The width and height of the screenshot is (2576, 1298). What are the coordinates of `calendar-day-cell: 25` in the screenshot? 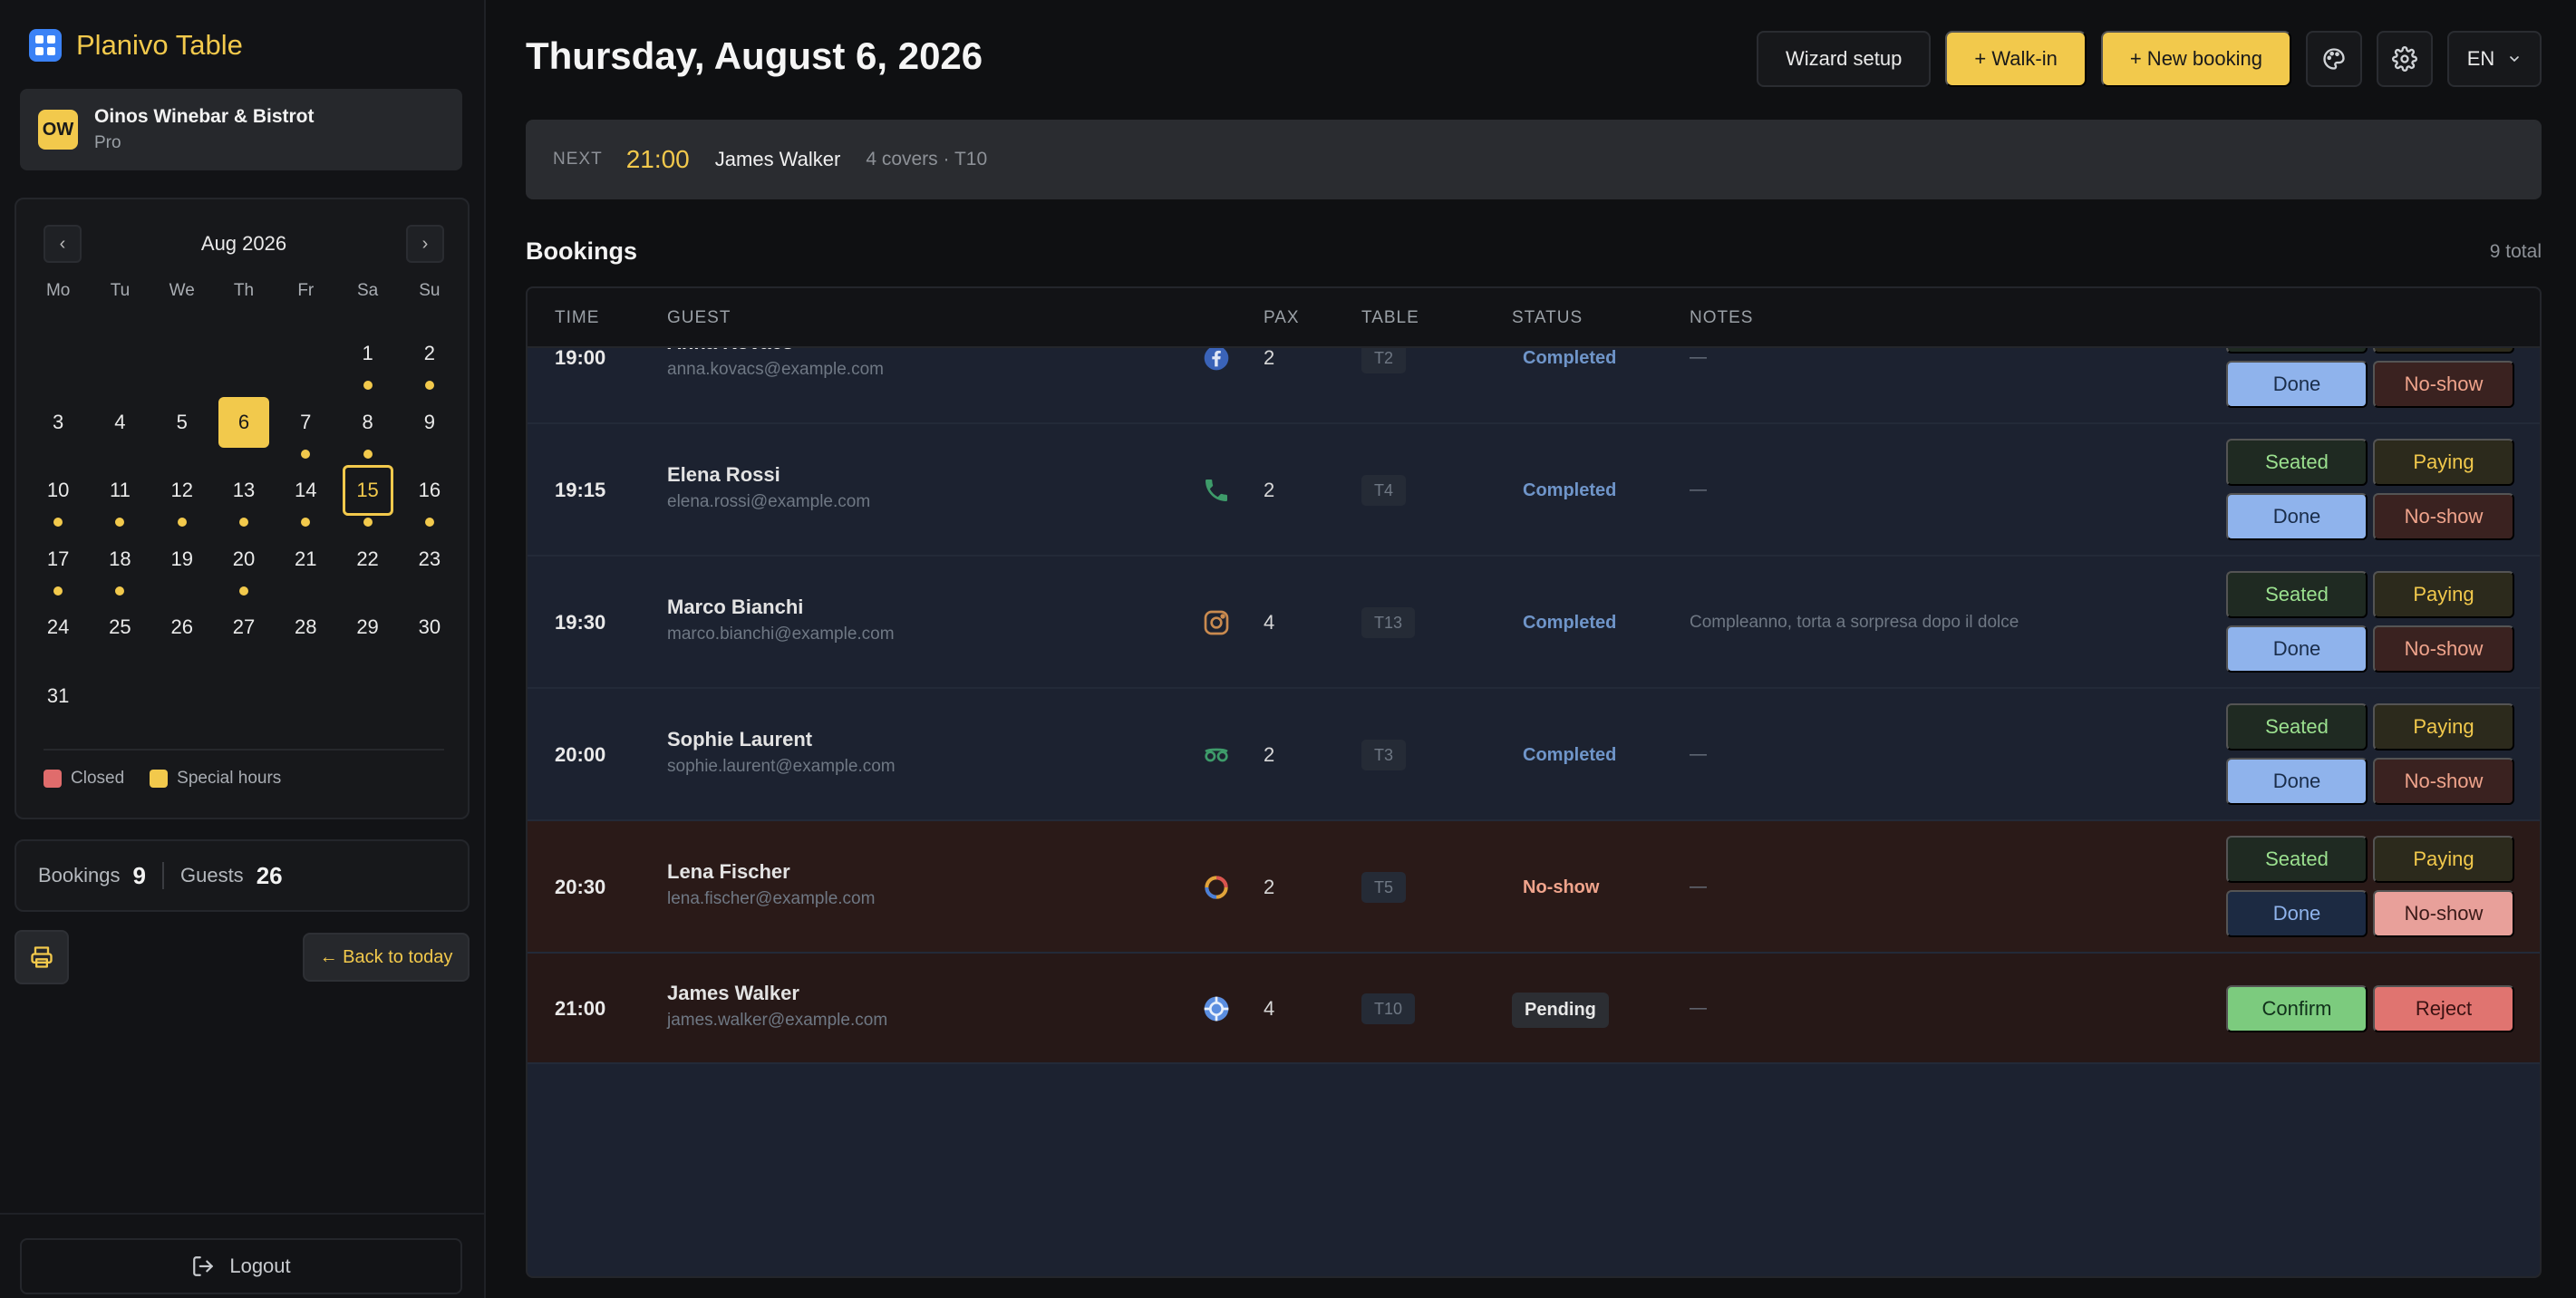 It's located at (119, 623).